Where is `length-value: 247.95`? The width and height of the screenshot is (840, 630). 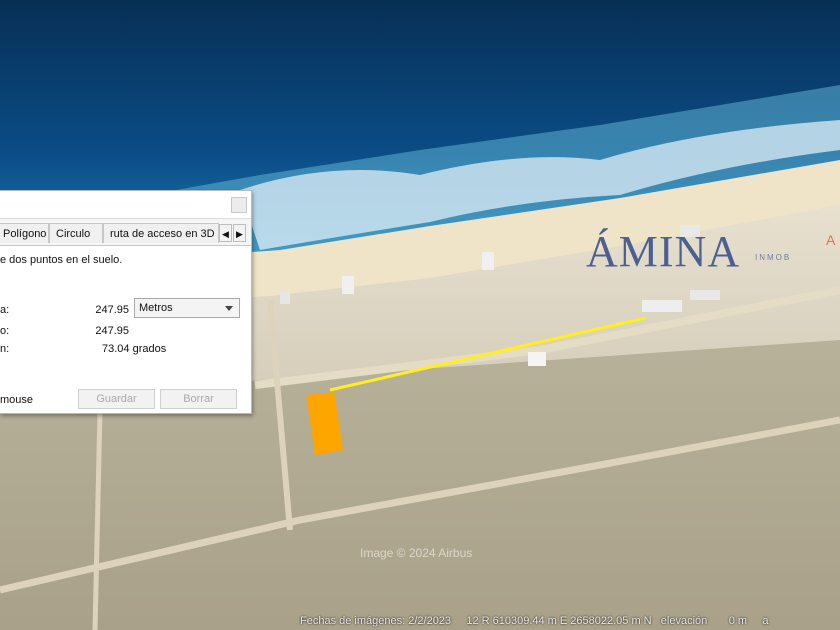 length-value: 247.95 is located at coordinates (112, 310).